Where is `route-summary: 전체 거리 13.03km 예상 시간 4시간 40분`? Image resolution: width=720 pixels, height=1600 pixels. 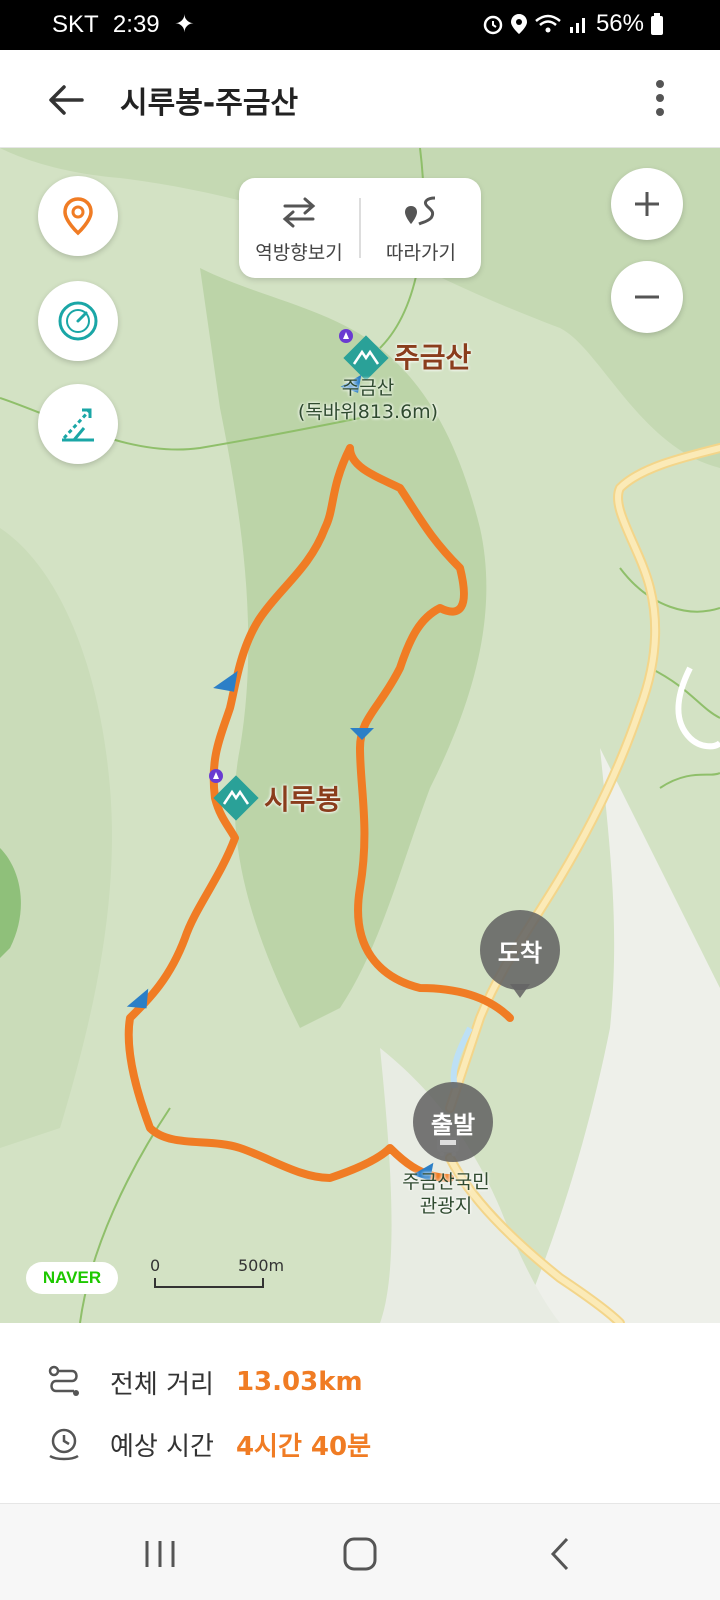 route-summary: 전체 거리 13.03km 예상 시간 4시간 40분 is located at coordinates (360, 1413).